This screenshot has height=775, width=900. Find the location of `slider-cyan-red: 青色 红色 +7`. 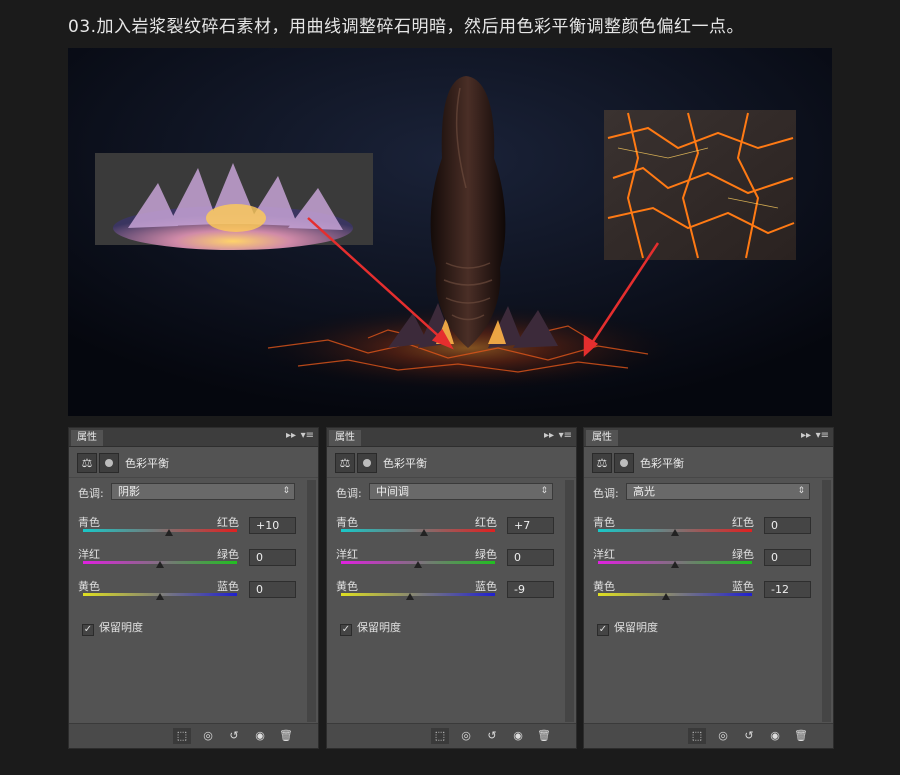

slider-cyan-red: 青色 红色 +7 is located at coordinates (451, 530).